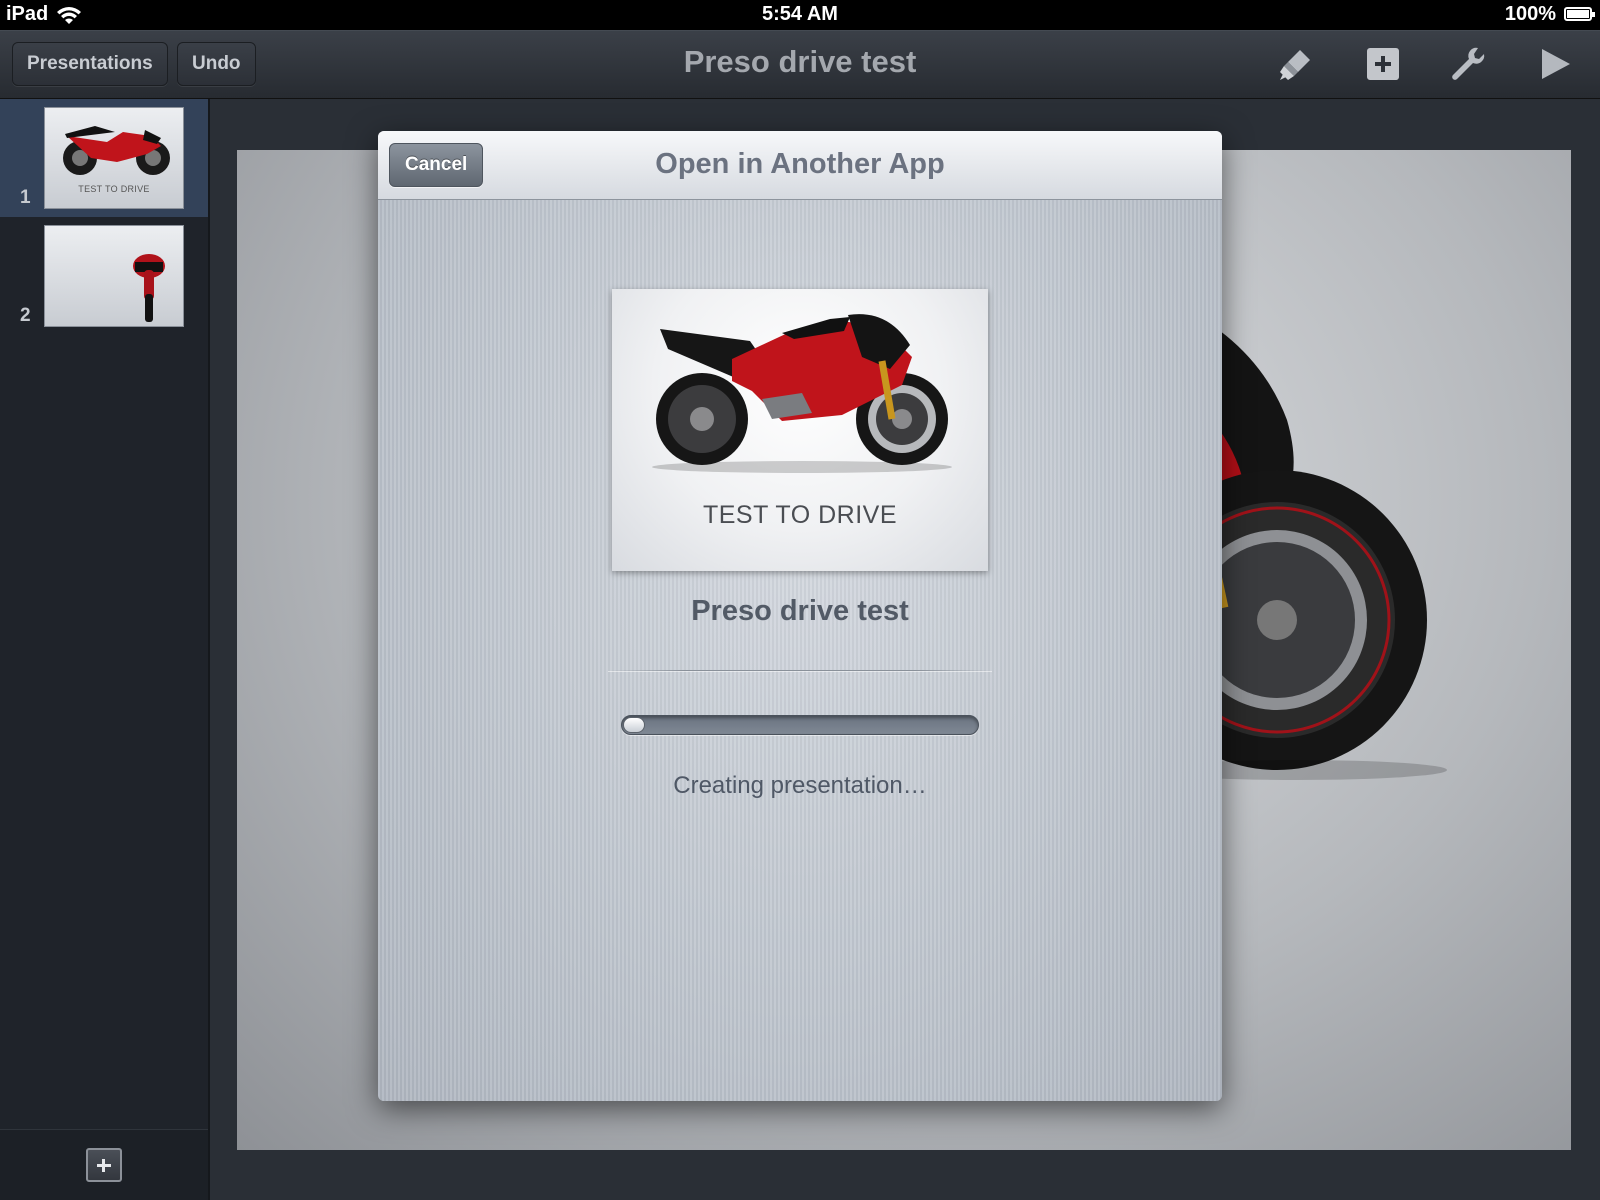 The image size is (1600, 1200). I want to click on slide-number: 2, so click(25, 315).